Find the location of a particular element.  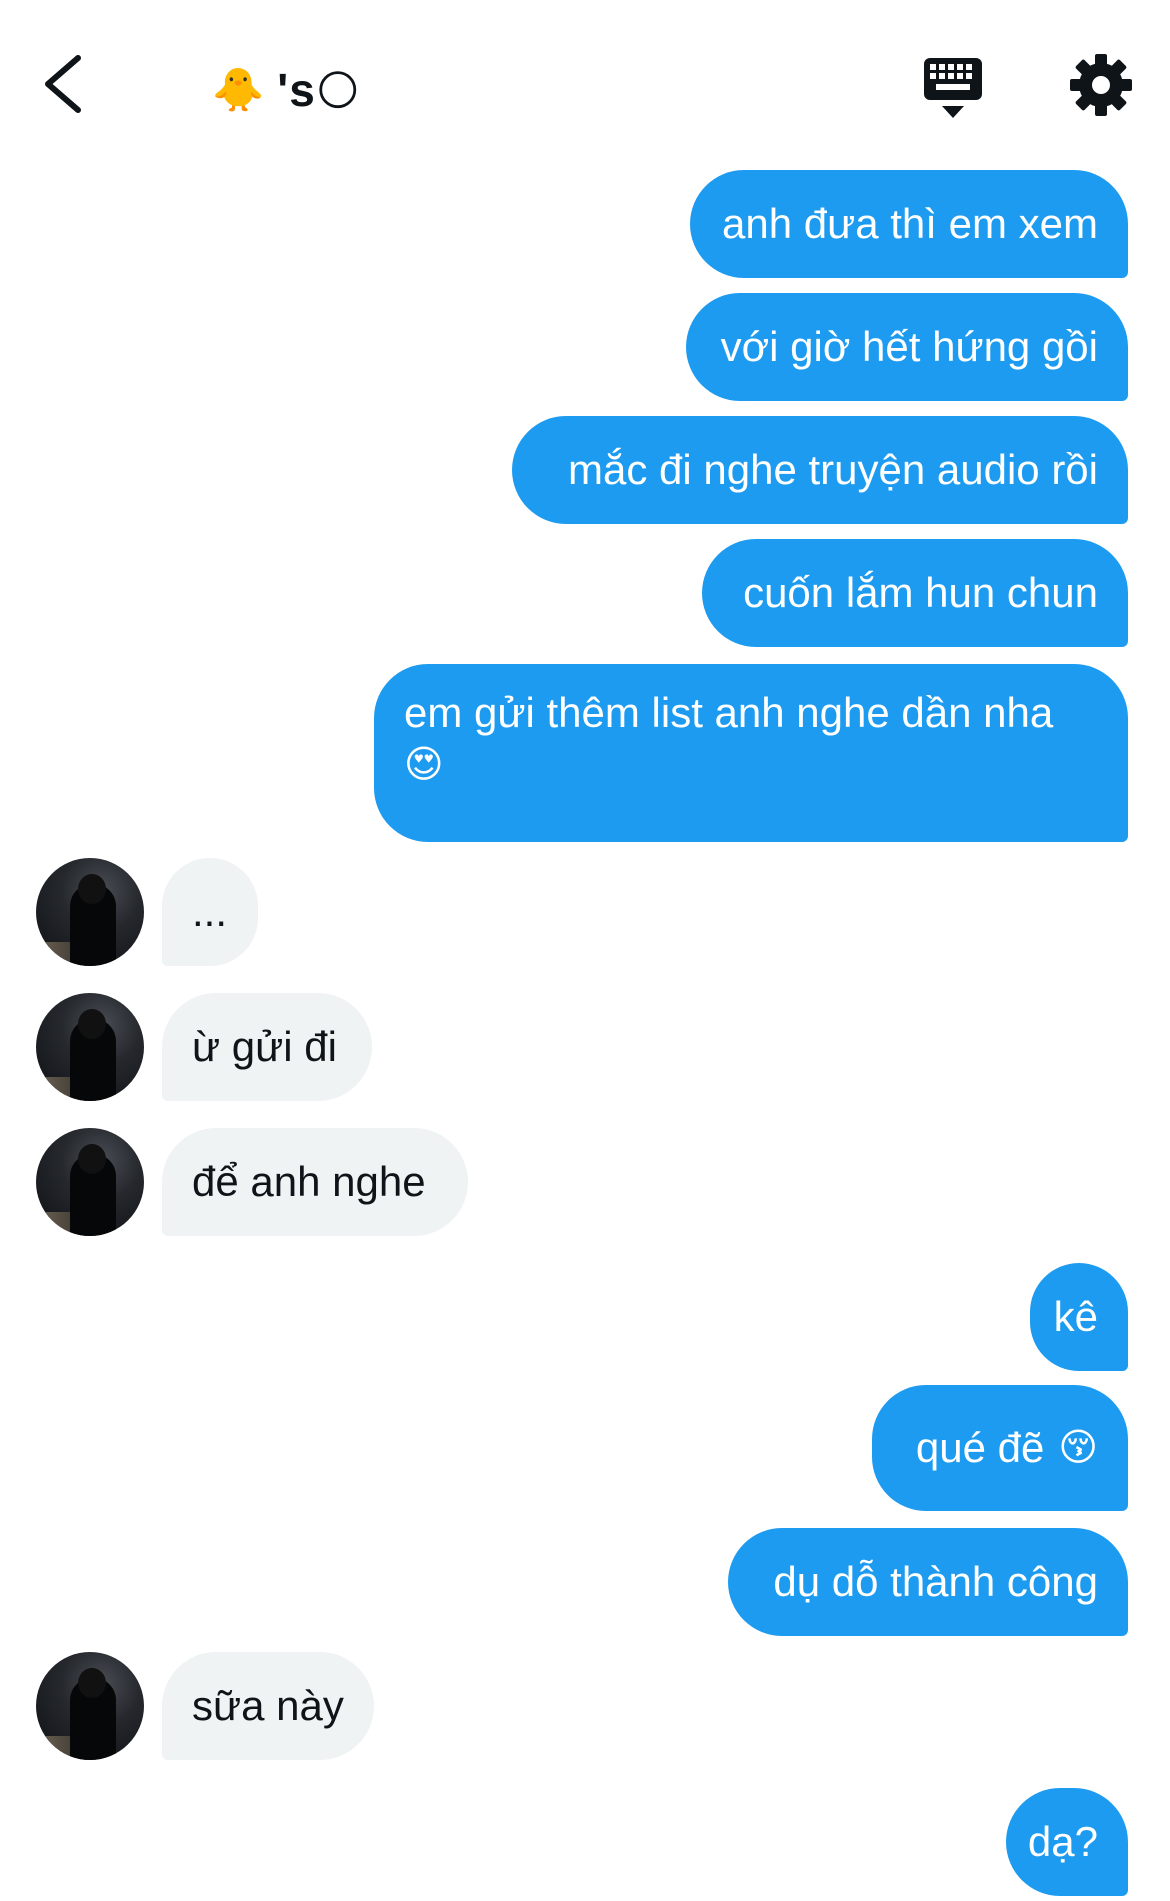

sent-message: cuốn lắm hun chun is located at coordinates (915, 593).